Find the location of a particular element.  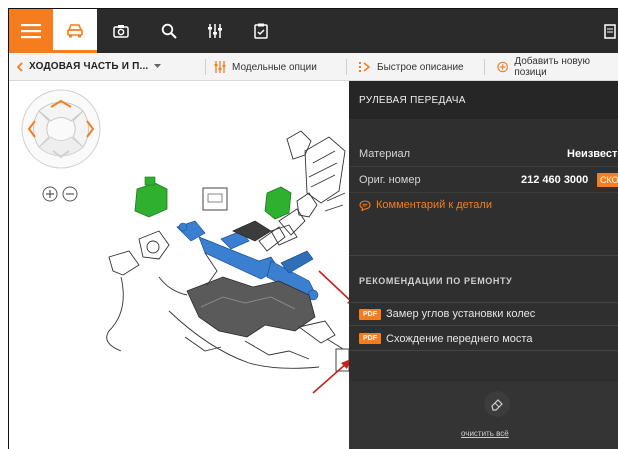

copy-badge: СКО is located at coordinates (607, 180).